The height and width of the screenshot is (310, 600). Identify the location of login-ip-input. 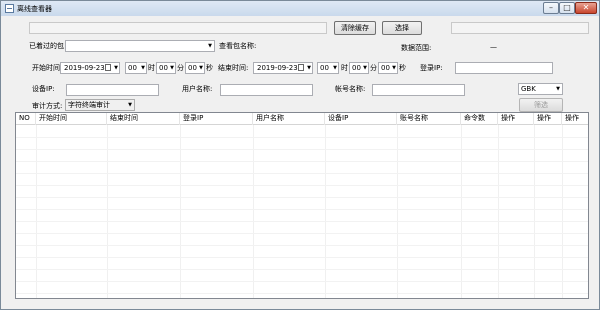
(504, 68).